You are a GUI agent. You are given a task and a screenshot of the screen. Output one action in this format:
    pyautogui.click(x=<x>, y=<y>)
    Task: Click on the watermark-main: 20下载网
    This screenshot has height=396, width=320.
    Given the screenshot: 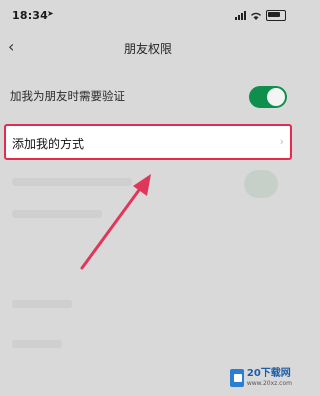 What is the action you would take?
    pyautogui.click(x=268, y=373)
    